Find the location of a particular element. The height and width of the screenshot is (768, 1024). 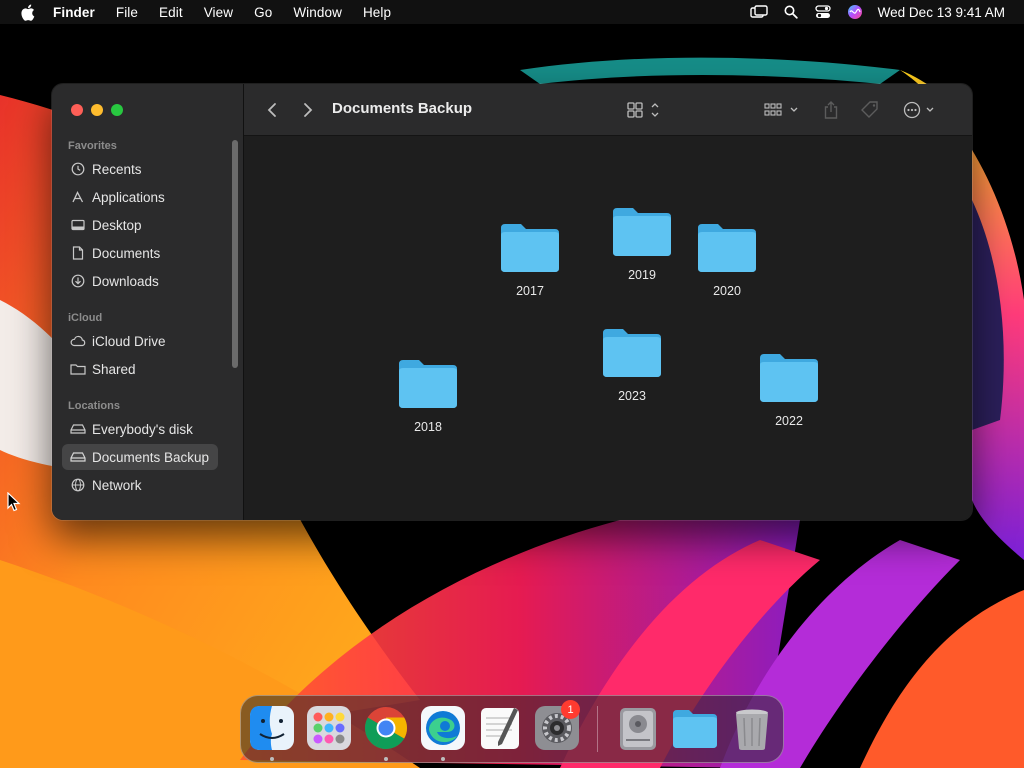

share-icon is located at coordinates (831, 110).